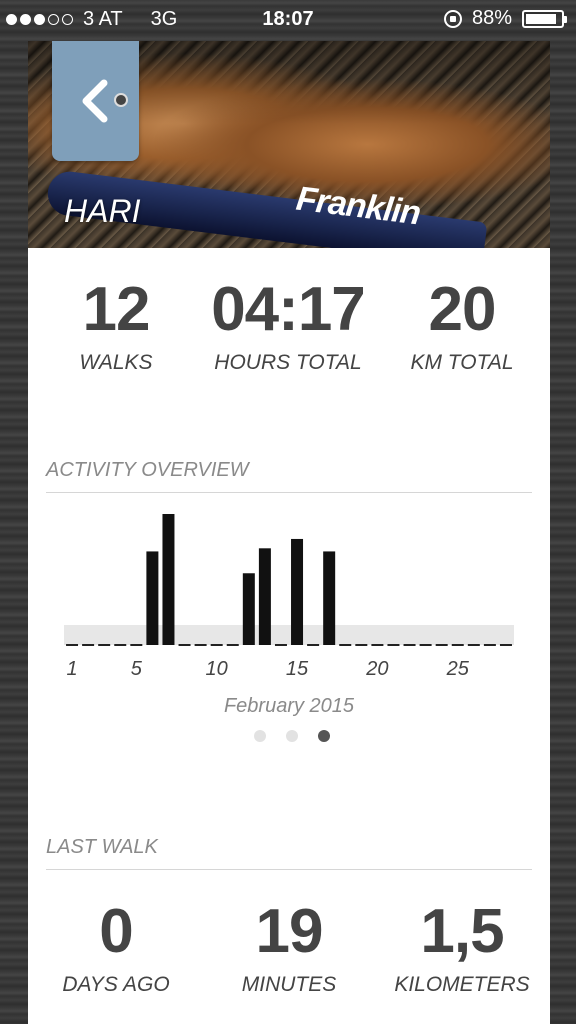 The image size is (576, 1024). I want to click on stat-km: 20 KM TOTAL, so click(462, 327).